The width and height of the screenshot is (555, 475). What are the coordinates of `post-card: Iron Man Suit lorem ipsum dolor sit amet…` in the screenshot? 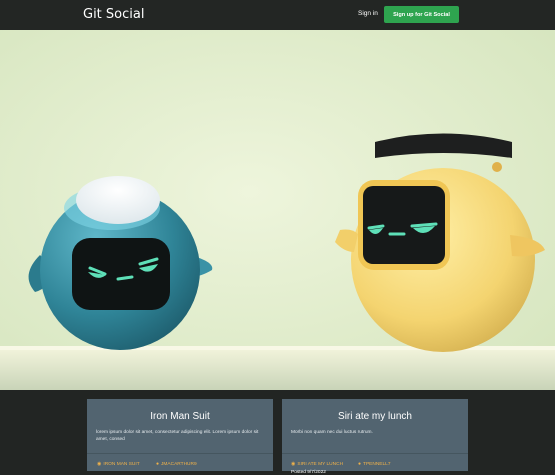 It's located at (180, 435).